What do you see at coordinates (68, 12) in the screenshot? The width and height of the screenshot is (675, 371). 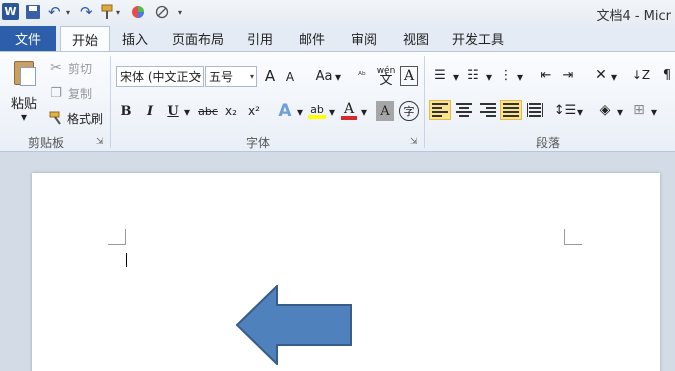 I see `undo-dropdown-icon: ▾` at bounding box center [68, 12].